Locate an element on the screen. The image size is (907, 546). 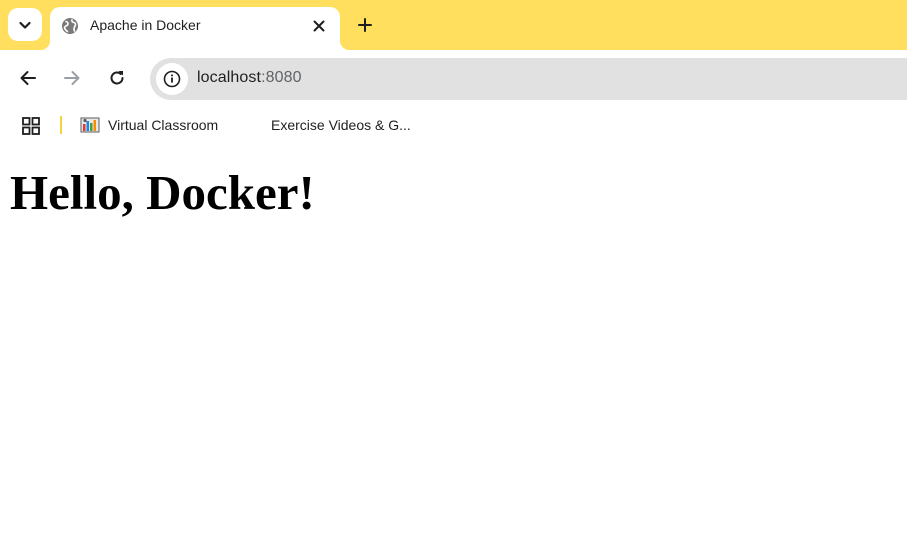
tab-search-button is located at coordinates (25, 24).